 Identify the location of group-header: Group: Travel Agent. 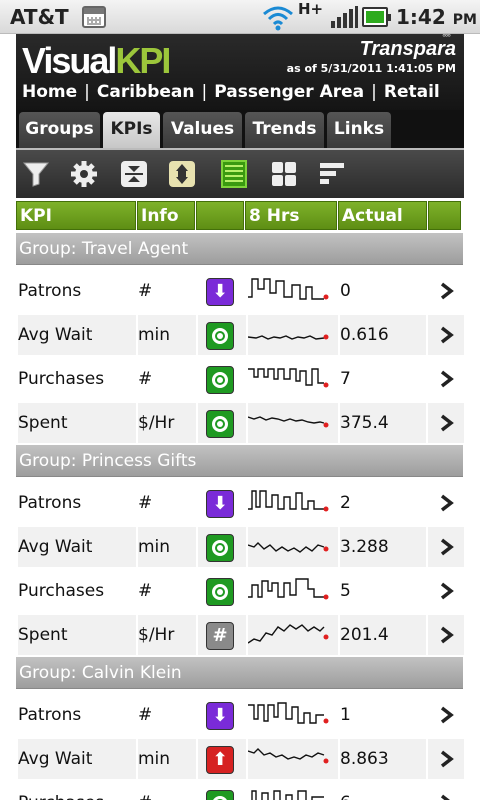
(239, 249).